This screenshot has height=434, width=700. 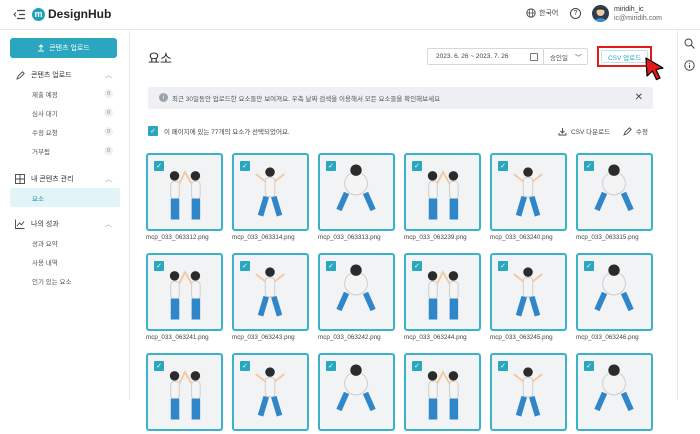 What do you see at coordinates (63, 48) in the screenshot?
I see `content-upload-button: 콘텐츠 업로드` at bounding box center [63, 48].